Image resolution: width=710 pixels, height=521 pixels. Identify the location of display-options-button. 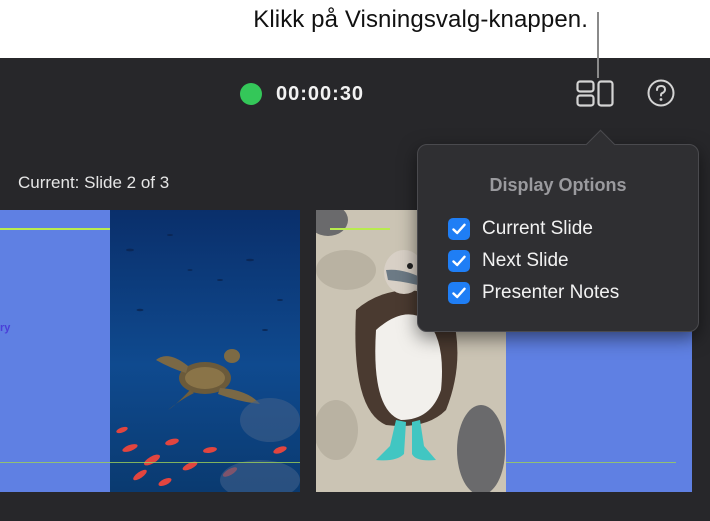
(596, 94).